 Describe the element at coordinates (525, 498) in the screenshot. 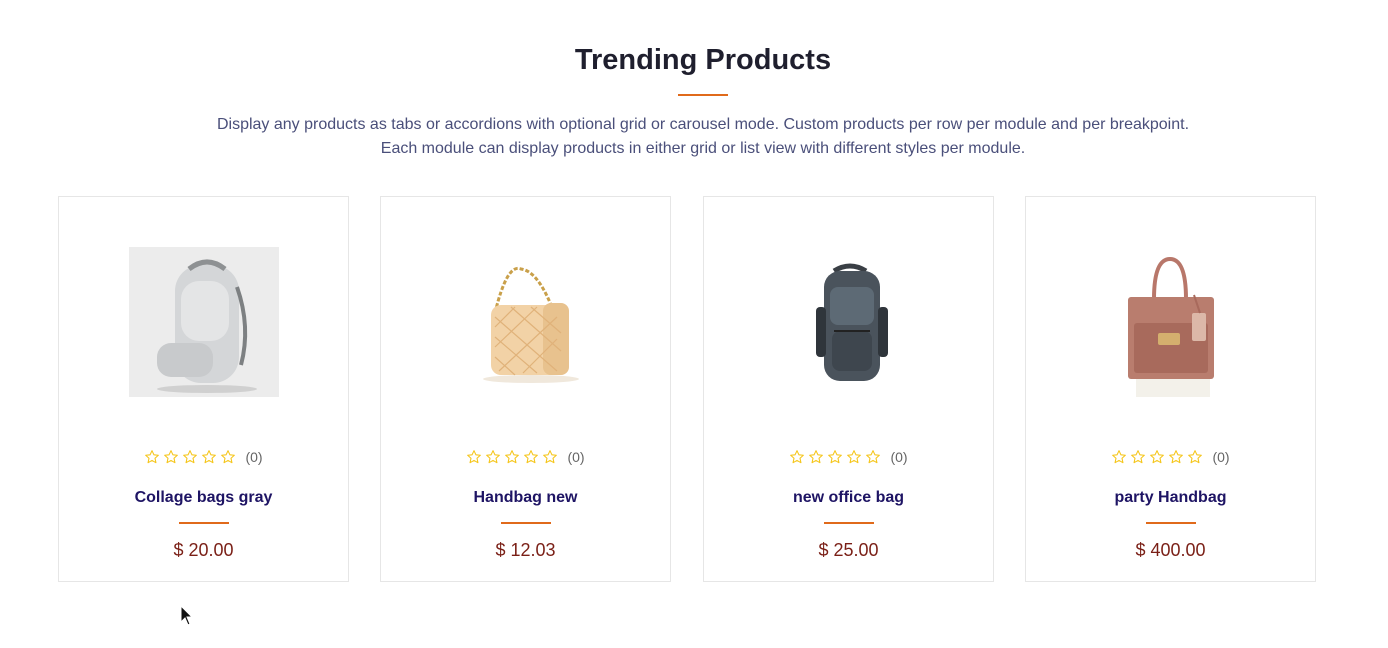

I see `product-name-link: Handbag new` at that location.